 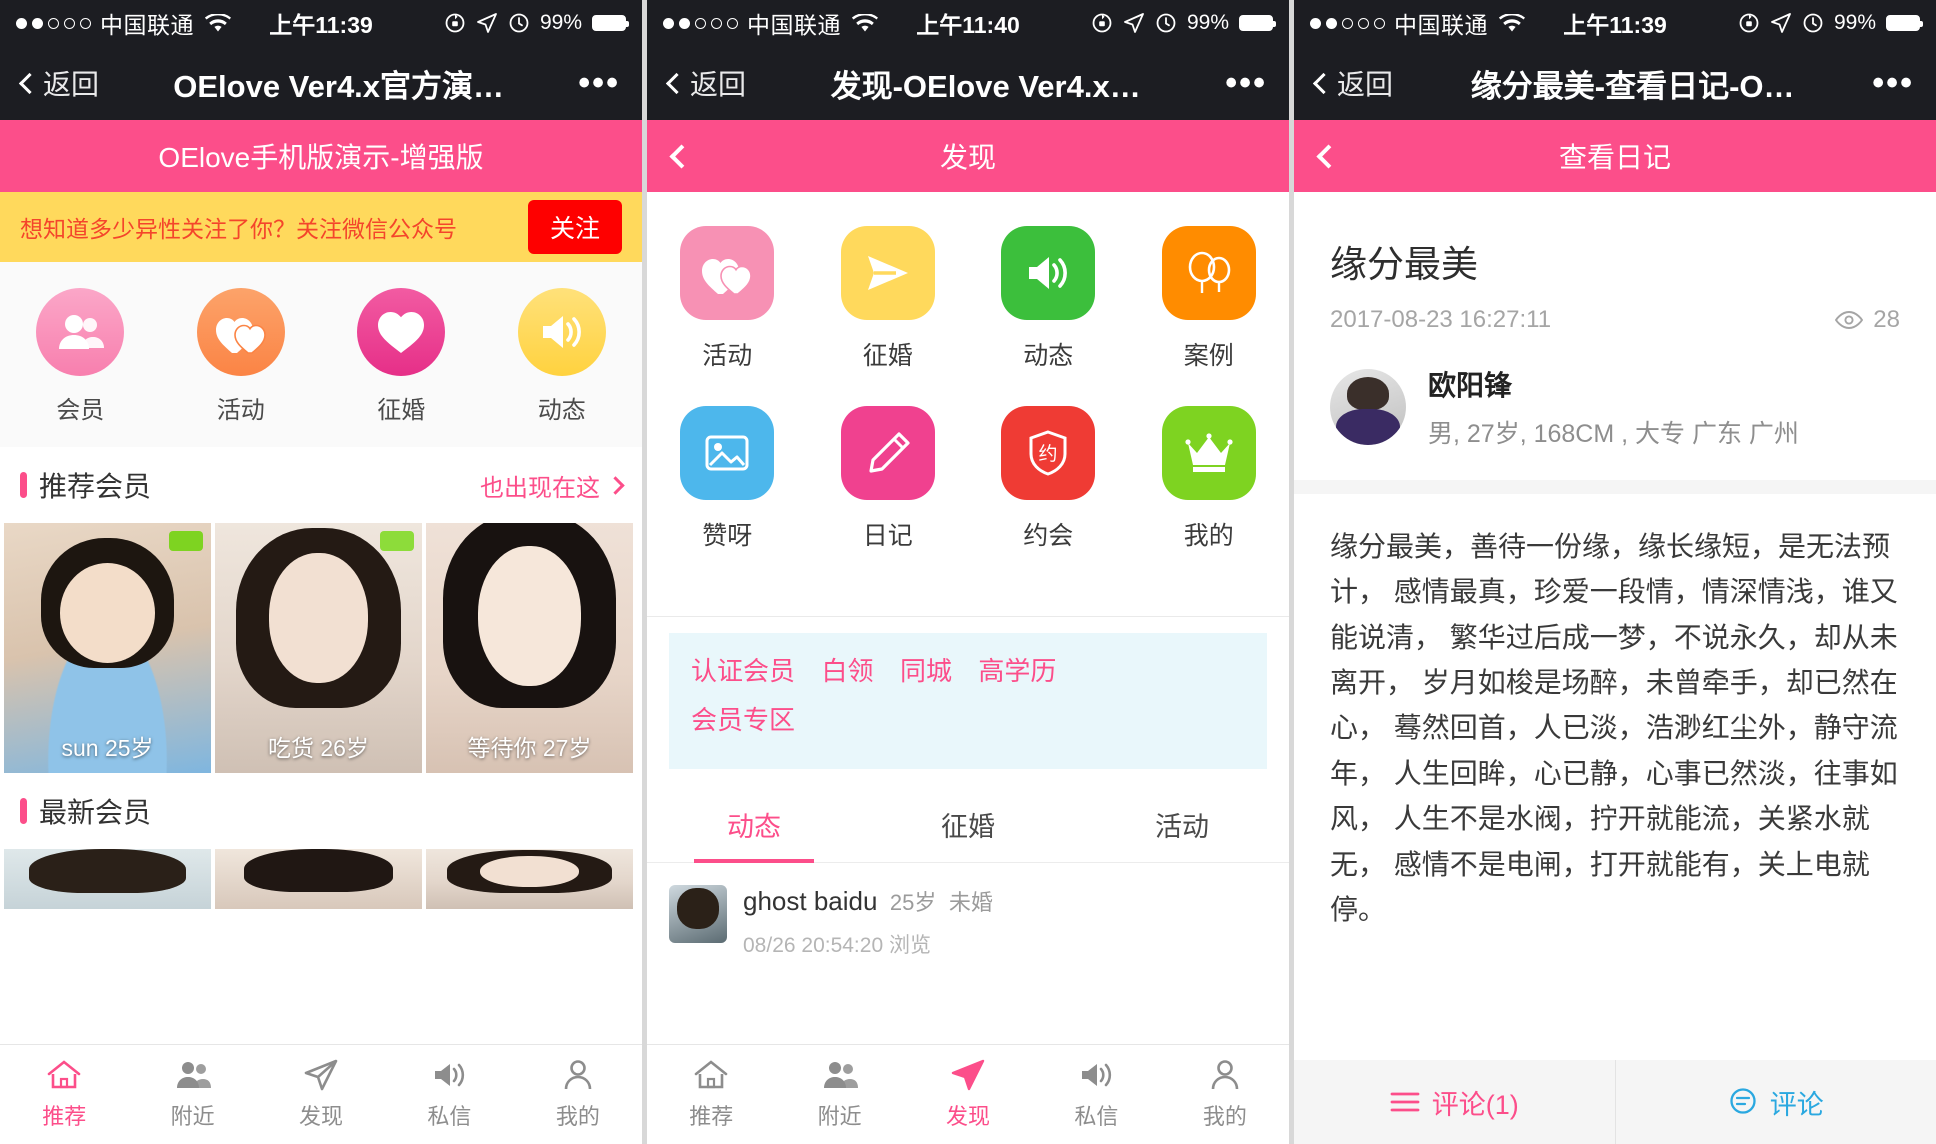 What do you see at coordinates (318, 648) in the screenshot?
I see `member-card: 吃货 26岁` at bounding box center [318, 648].